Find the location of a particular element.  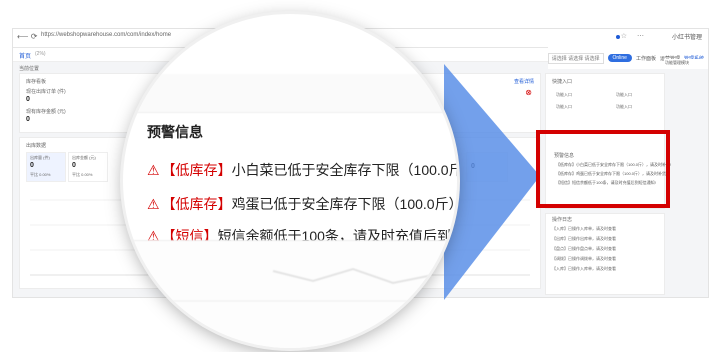

lens-background-bottom is located at coordinates (290, 294).